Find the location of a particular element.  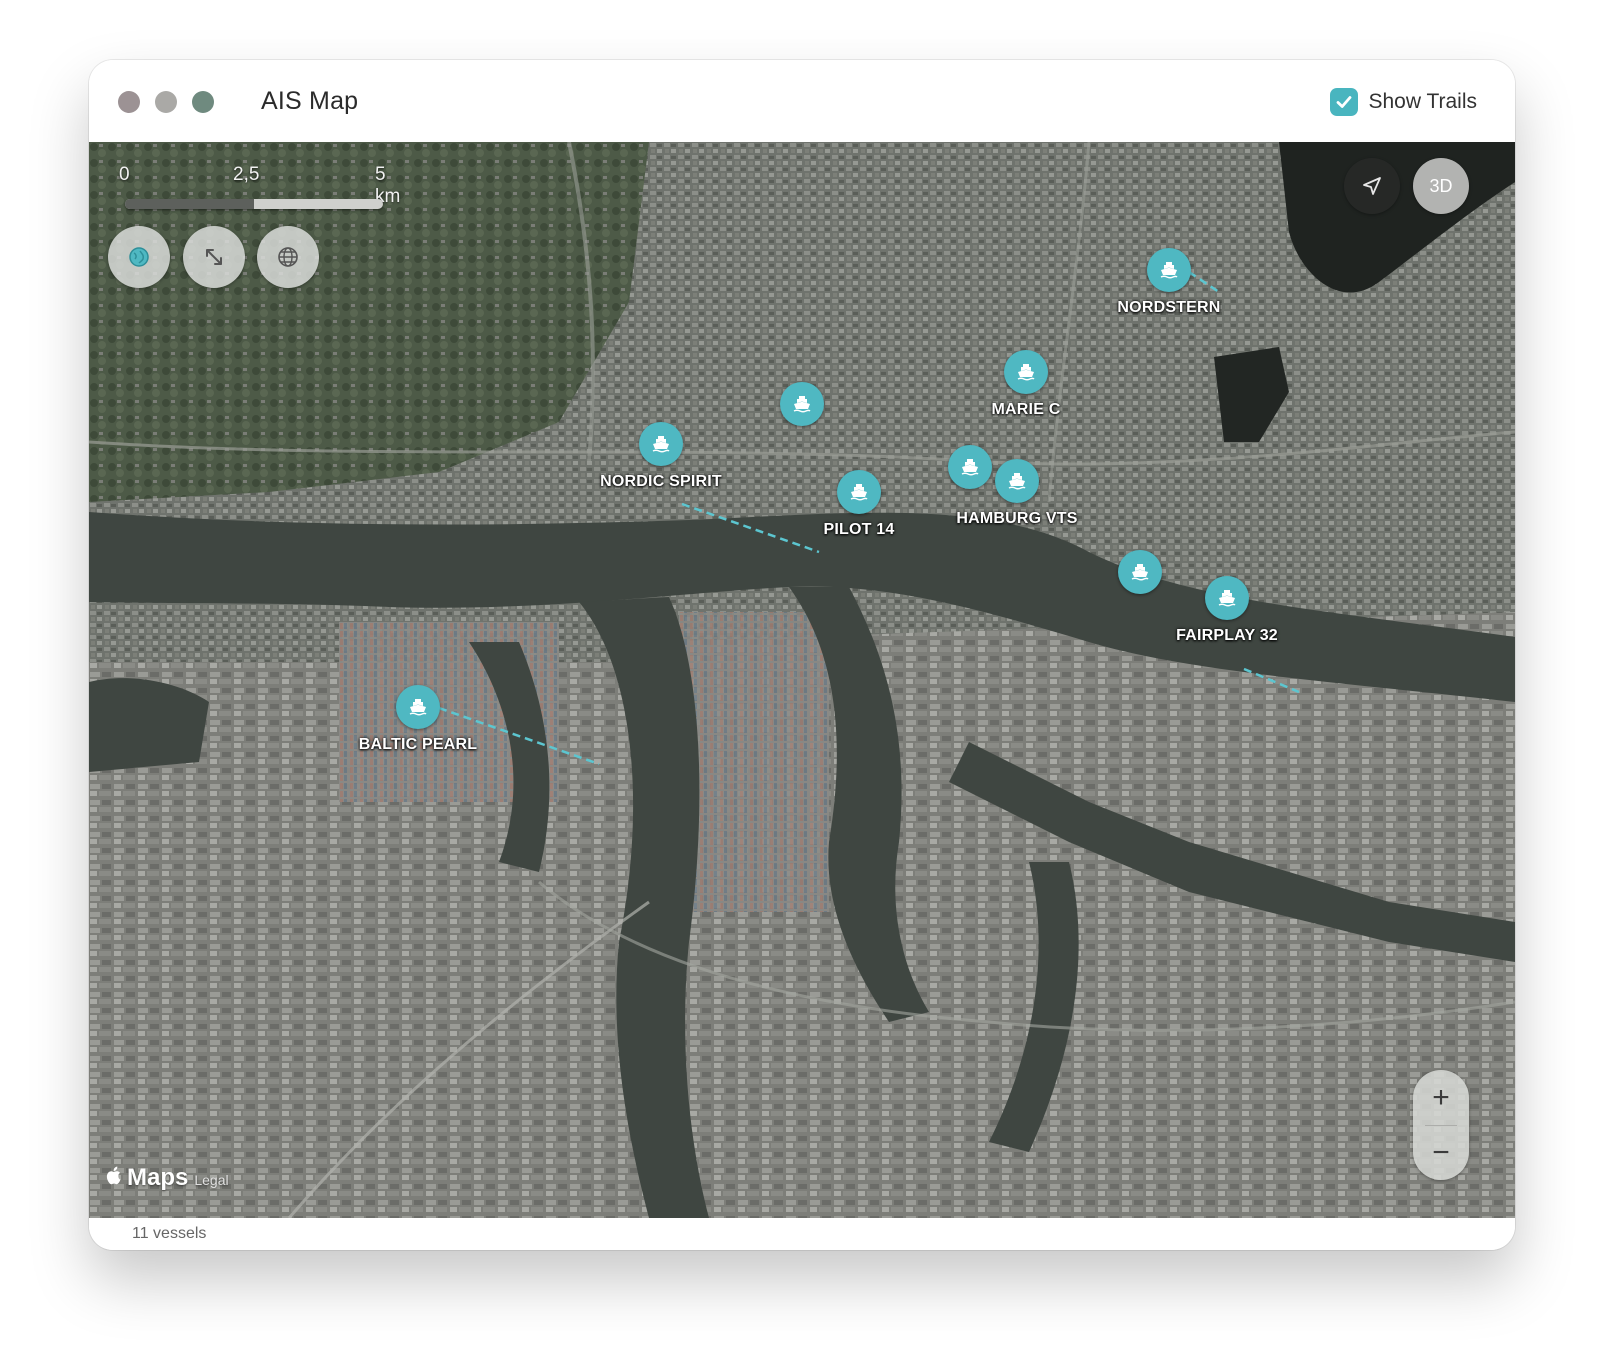

earth-icon is located at coordinates (139, 257).